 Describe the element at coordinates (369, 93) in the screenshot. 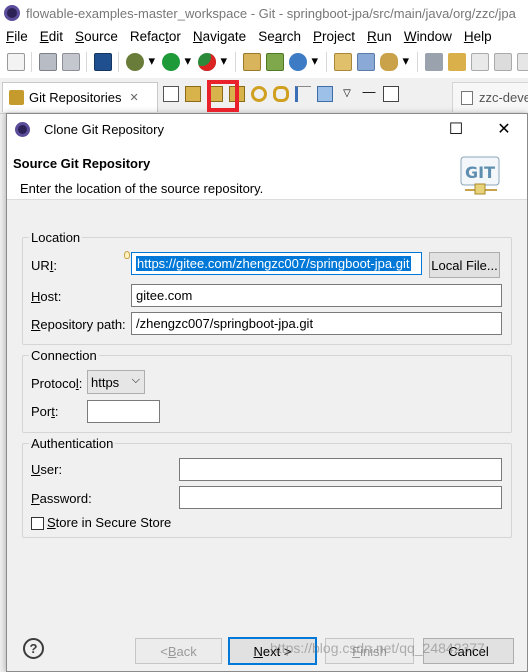

I see `minimize-icon: —` at that location.